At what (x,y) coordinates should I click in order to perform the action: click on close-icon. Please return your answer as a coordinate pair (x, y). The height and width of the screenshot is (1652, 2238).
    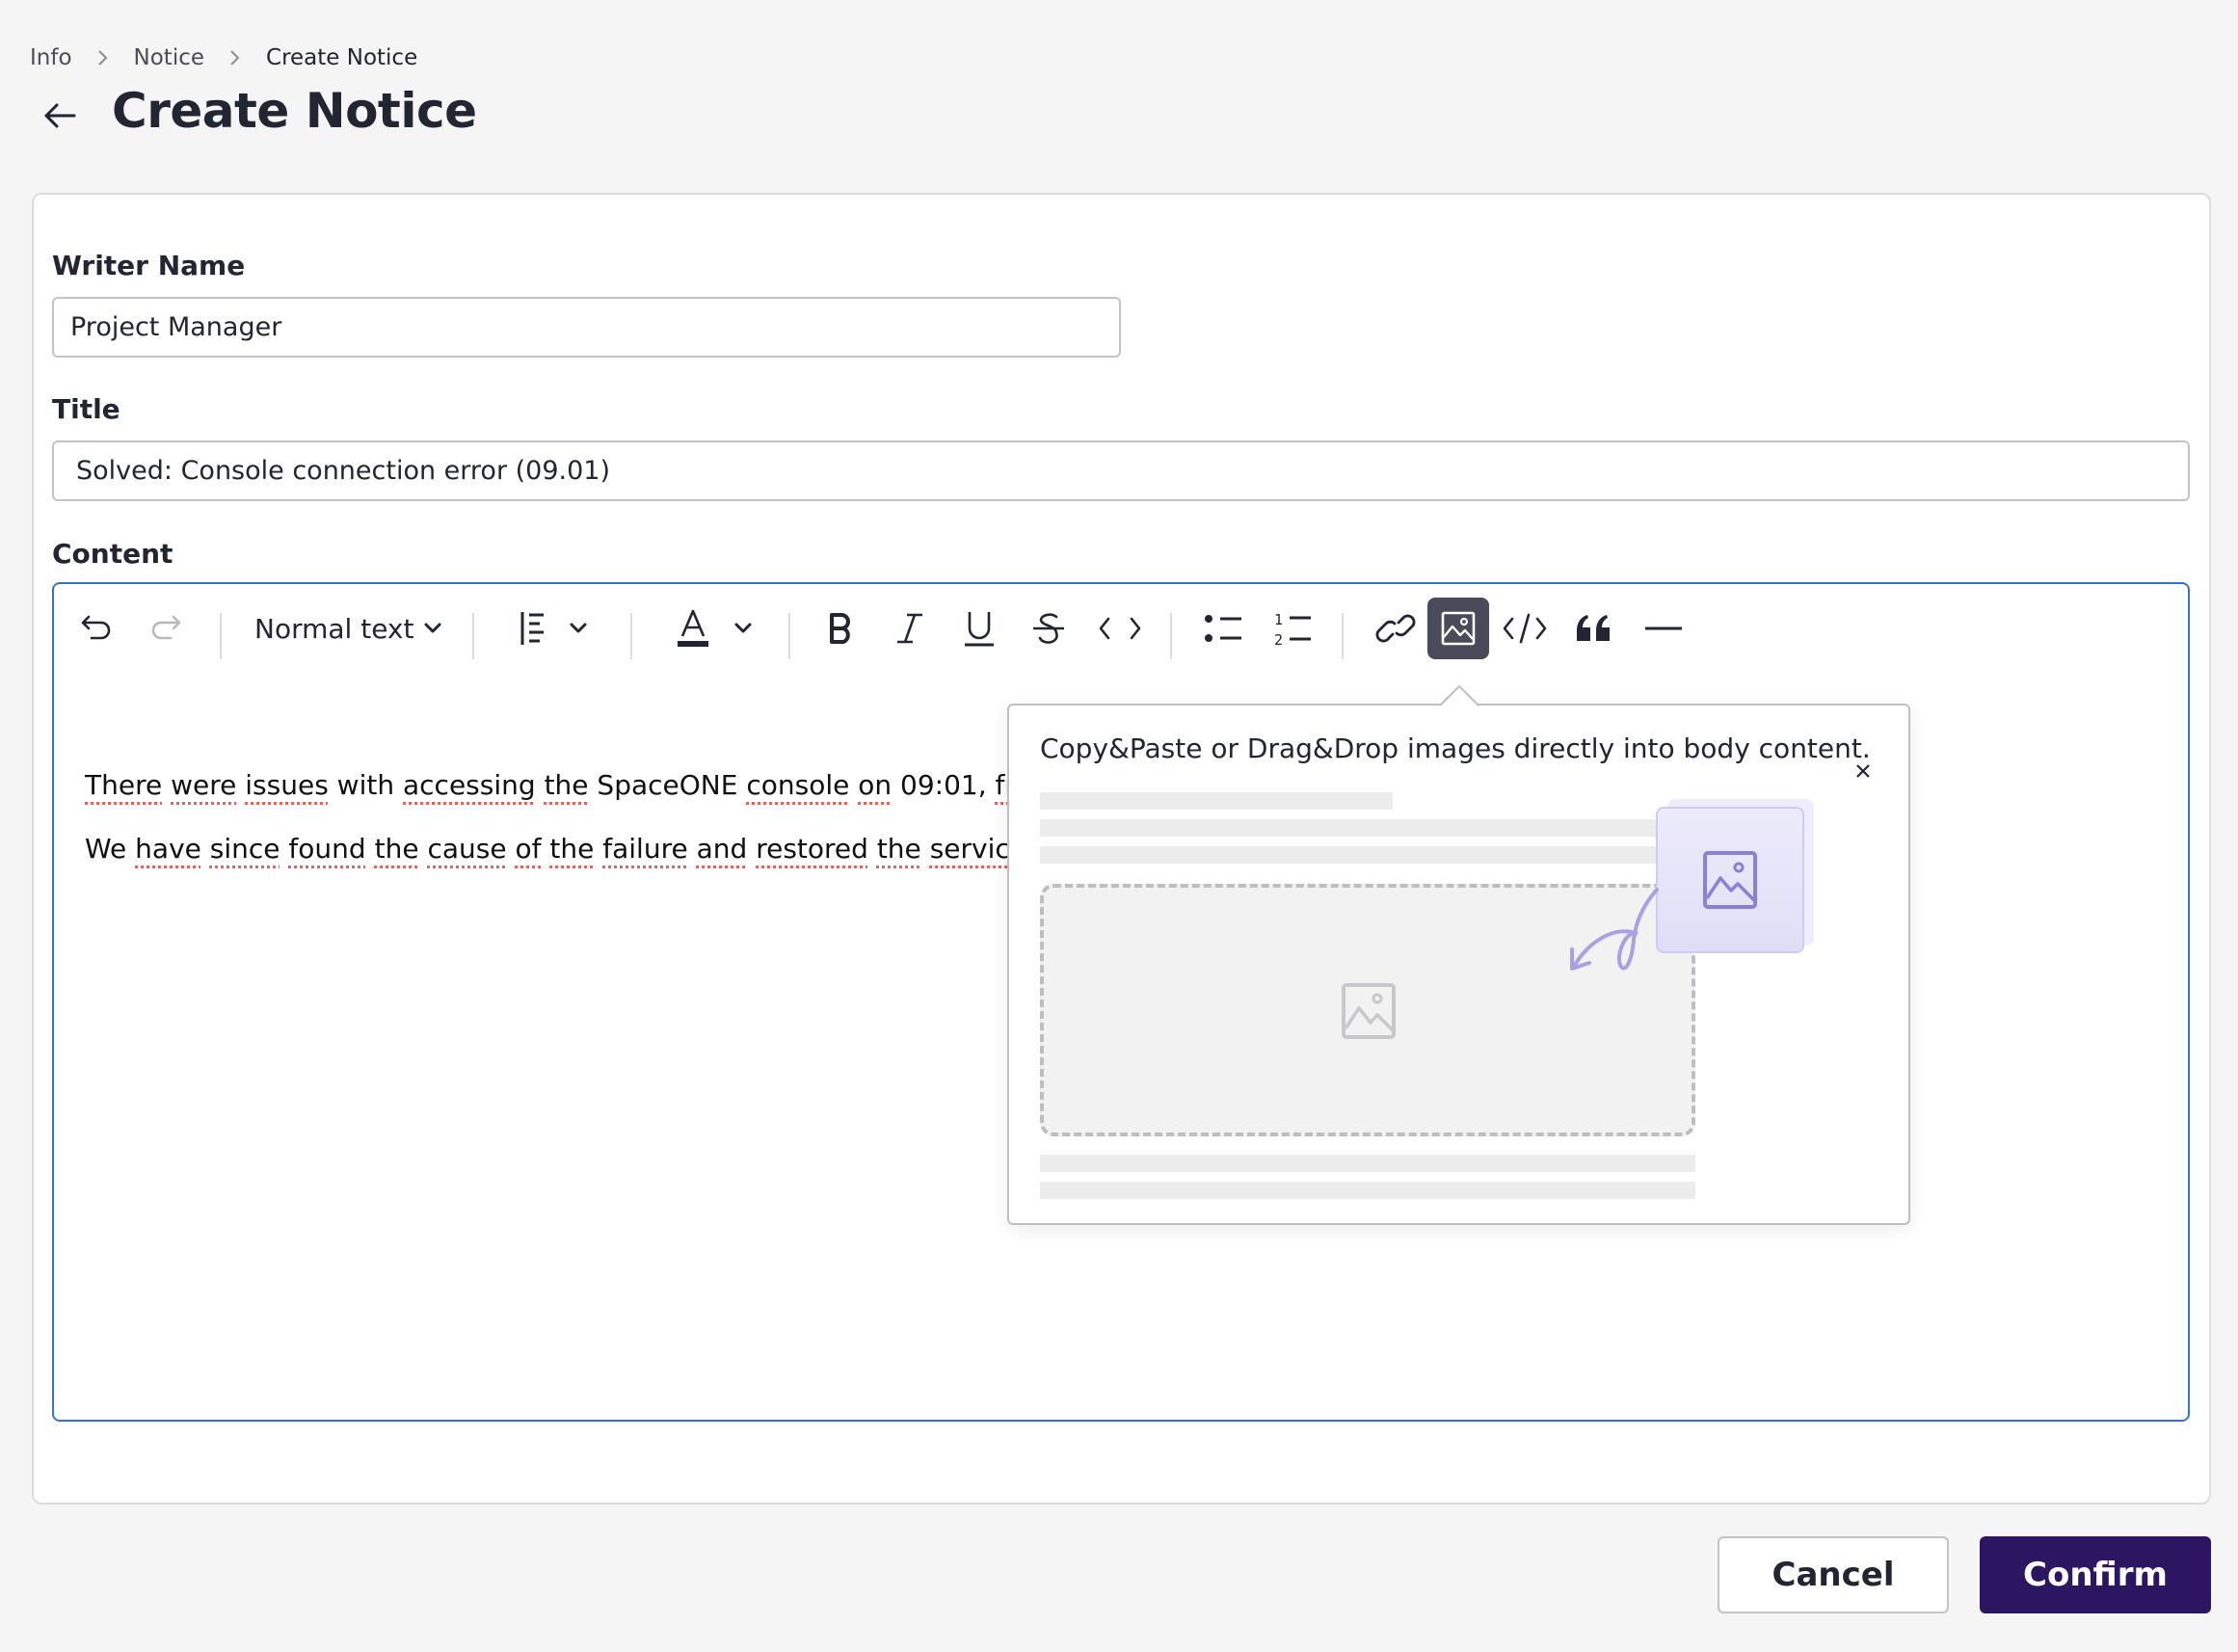
    Looking at the image, I should click on (1863, 771).